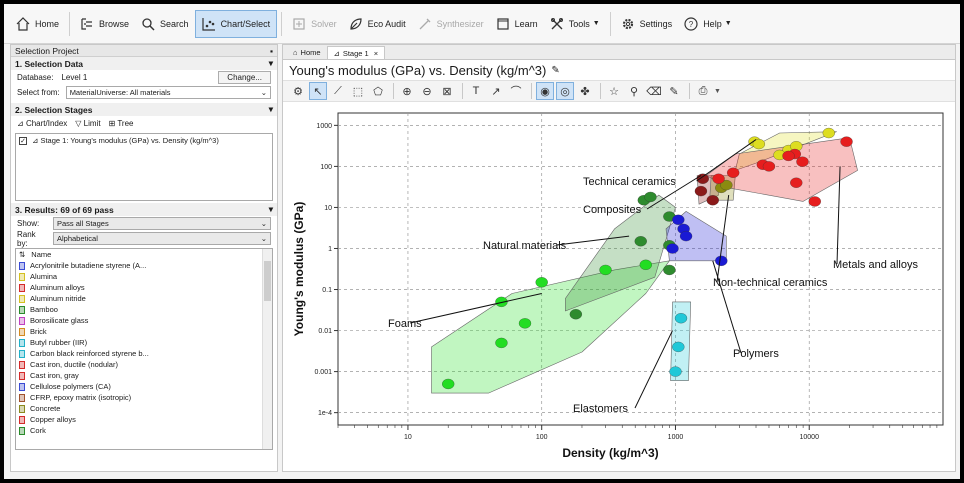 The image size is (964, 483). What do you see at coordinates (525, 246) in the screenshot?
I see `annotation-label: Natural materials` at bounding box center [525, 246].